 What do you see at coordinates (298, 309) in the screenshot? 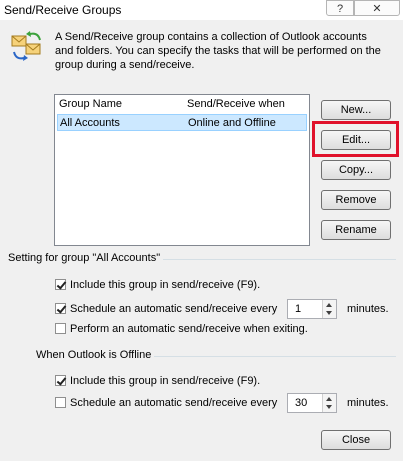
I see `online-interval-value: 1` at bounding box center [298, 309].